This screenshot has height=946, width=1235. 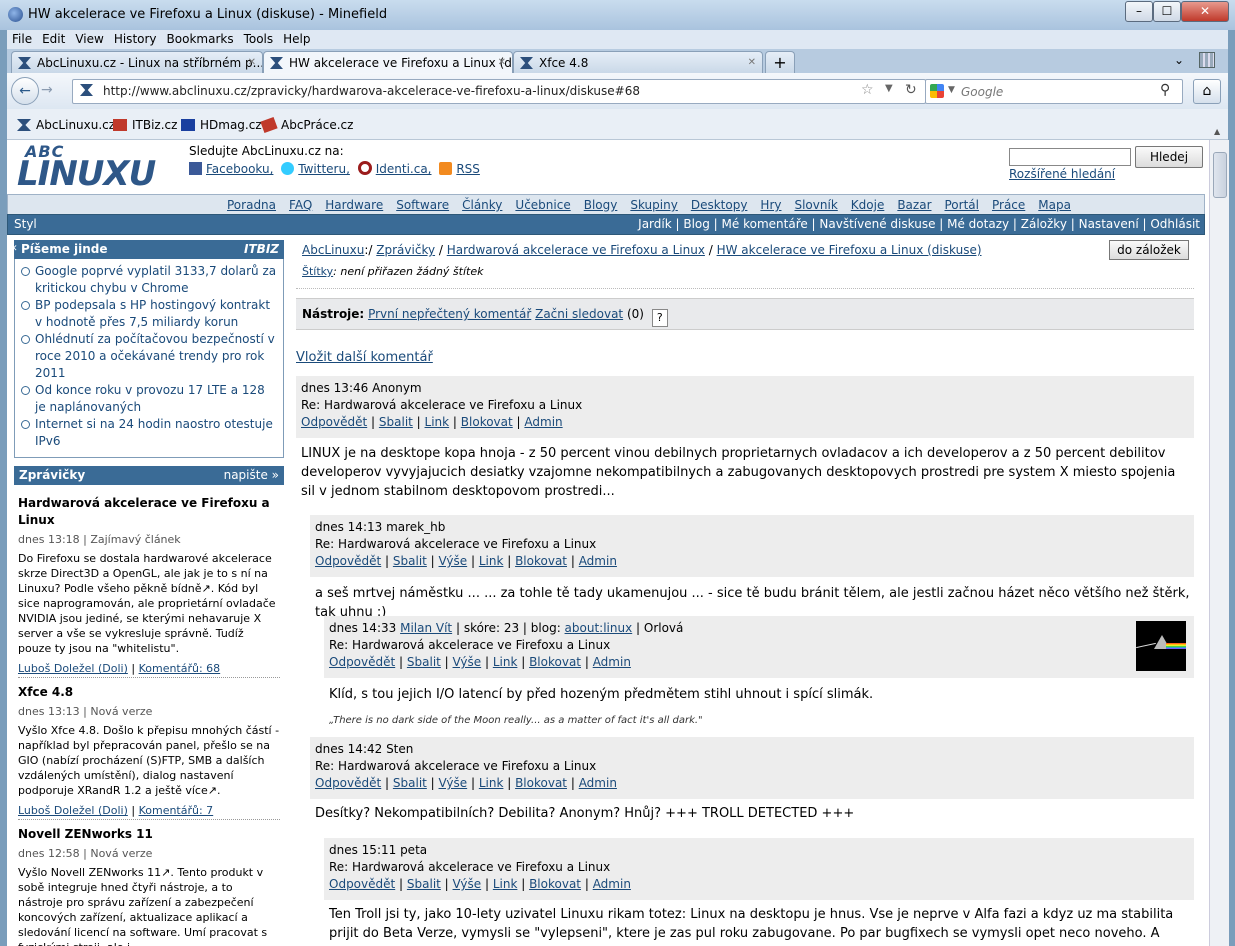 I want to click on style-switch: Styl, so click(x=25, y=224).